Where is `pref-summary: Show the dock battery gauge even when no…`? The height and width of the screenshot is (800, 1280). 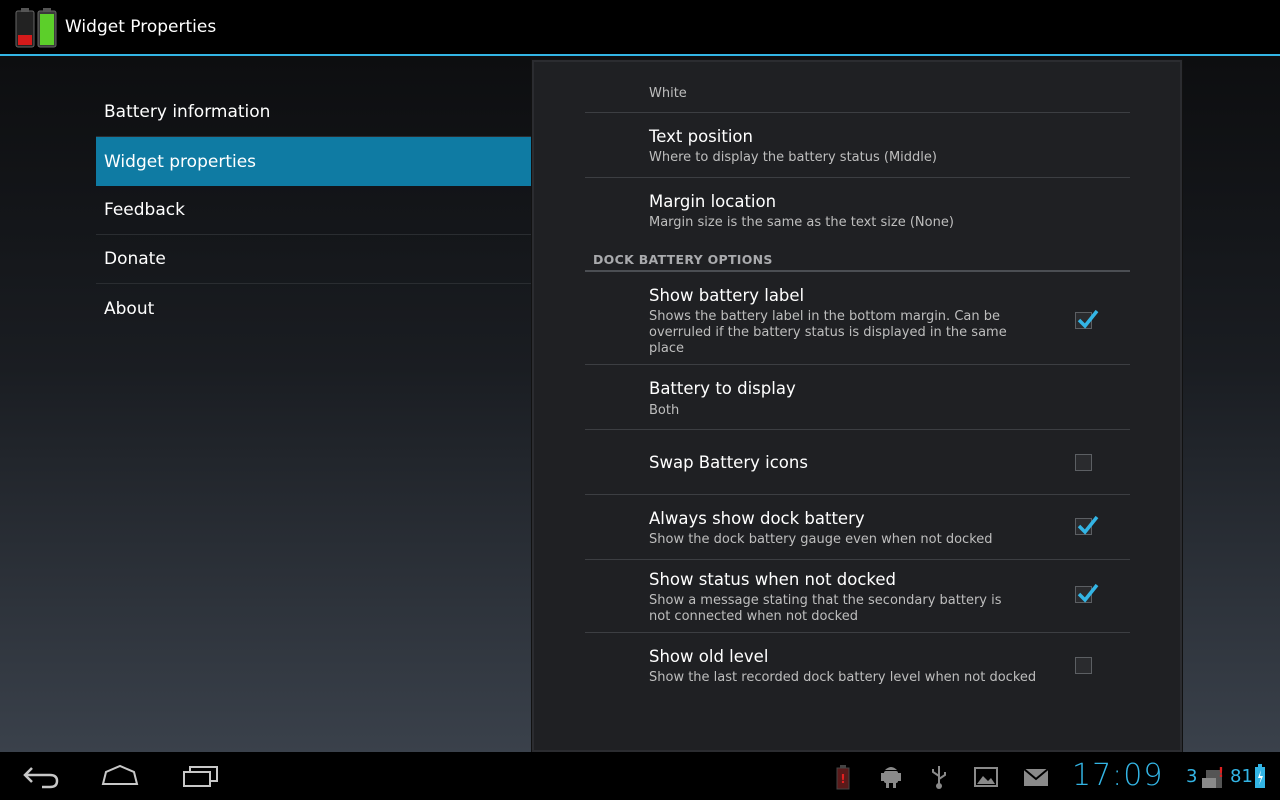 pref-summary: Show the dock battery gauge even when no… is located at coordinates (821, 539).